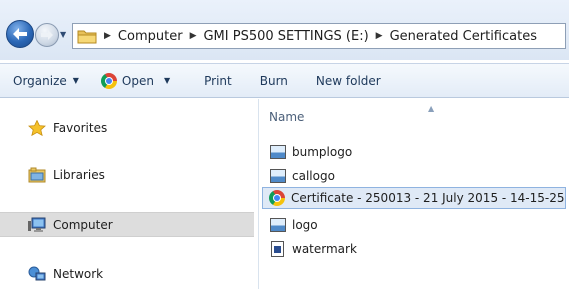  I want to click on forward-button, so click(47, 35).